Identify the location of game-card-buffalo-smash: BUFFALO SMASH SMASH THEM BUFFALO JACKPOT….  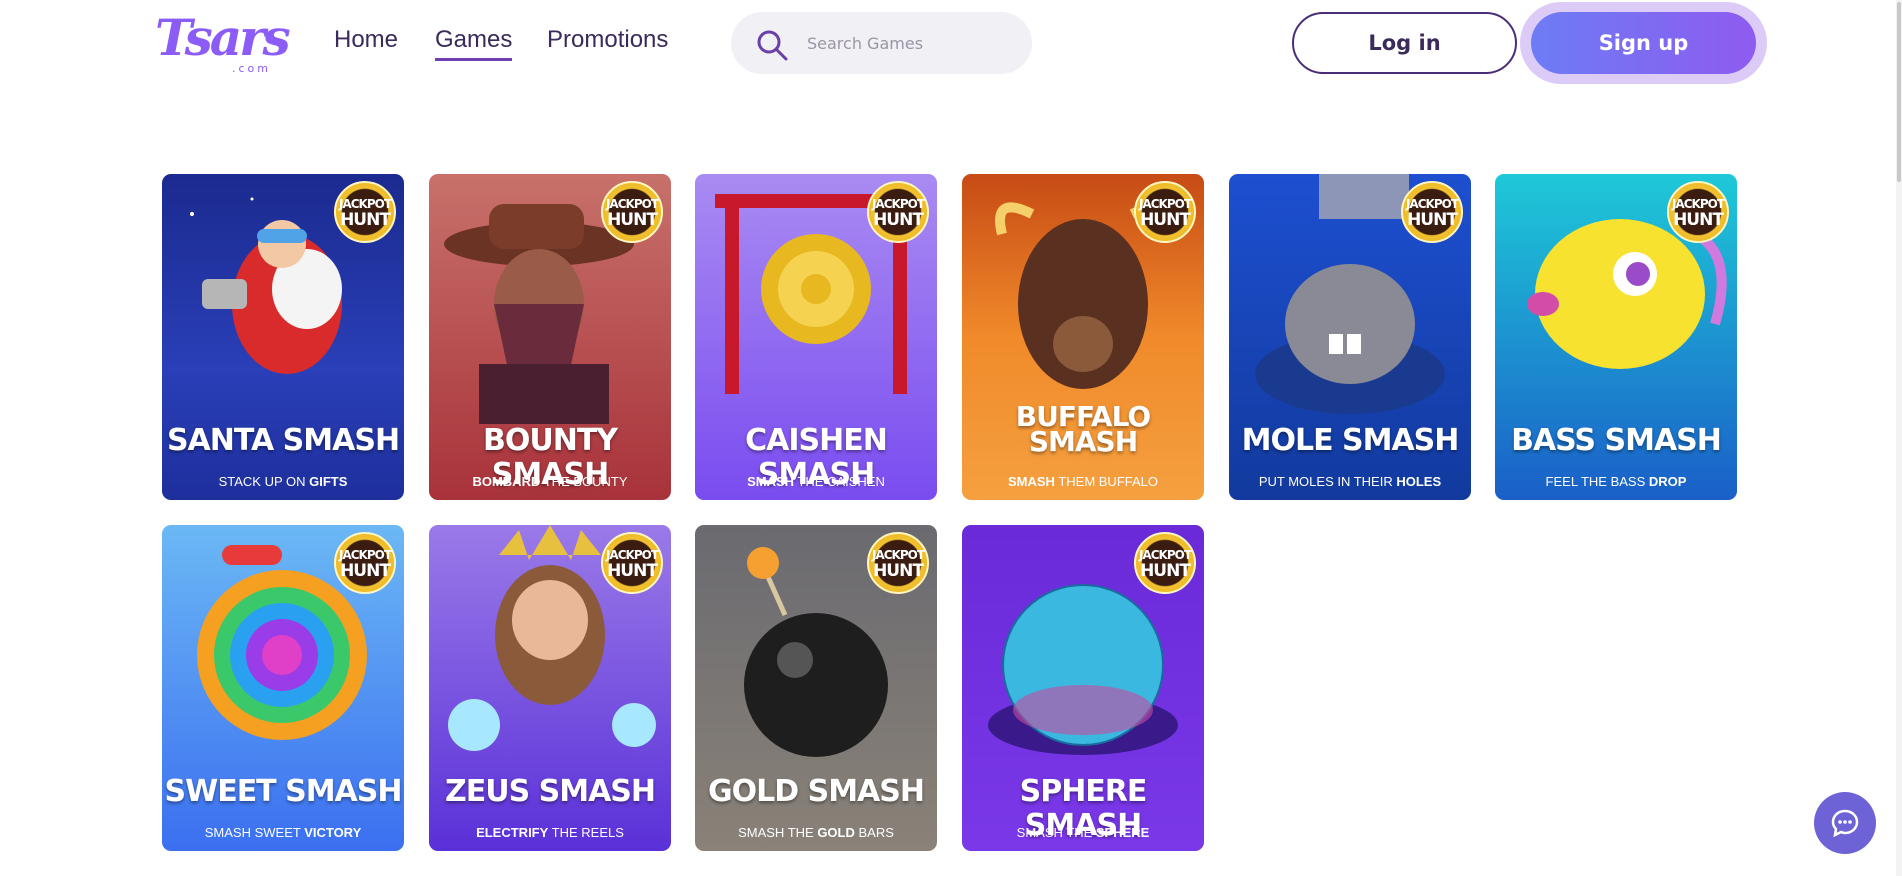
(1083, 337).